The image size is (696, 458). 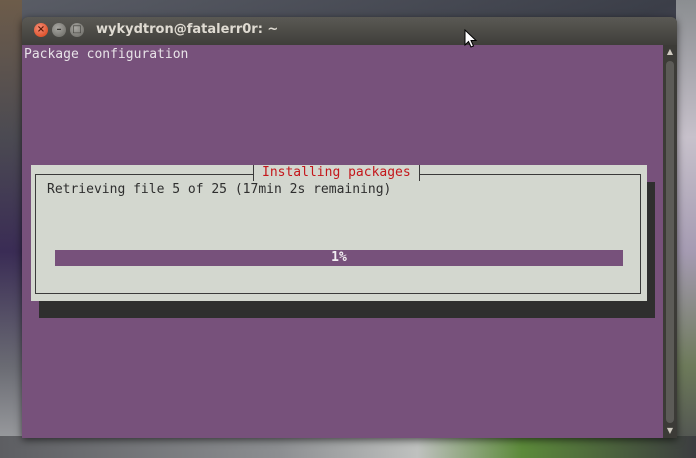 What do you see at coordinates (187, 29) in the screenshot?
I see `window-title: wykydtron@fatalerr0r: ~` at bounding box center [187, 29].